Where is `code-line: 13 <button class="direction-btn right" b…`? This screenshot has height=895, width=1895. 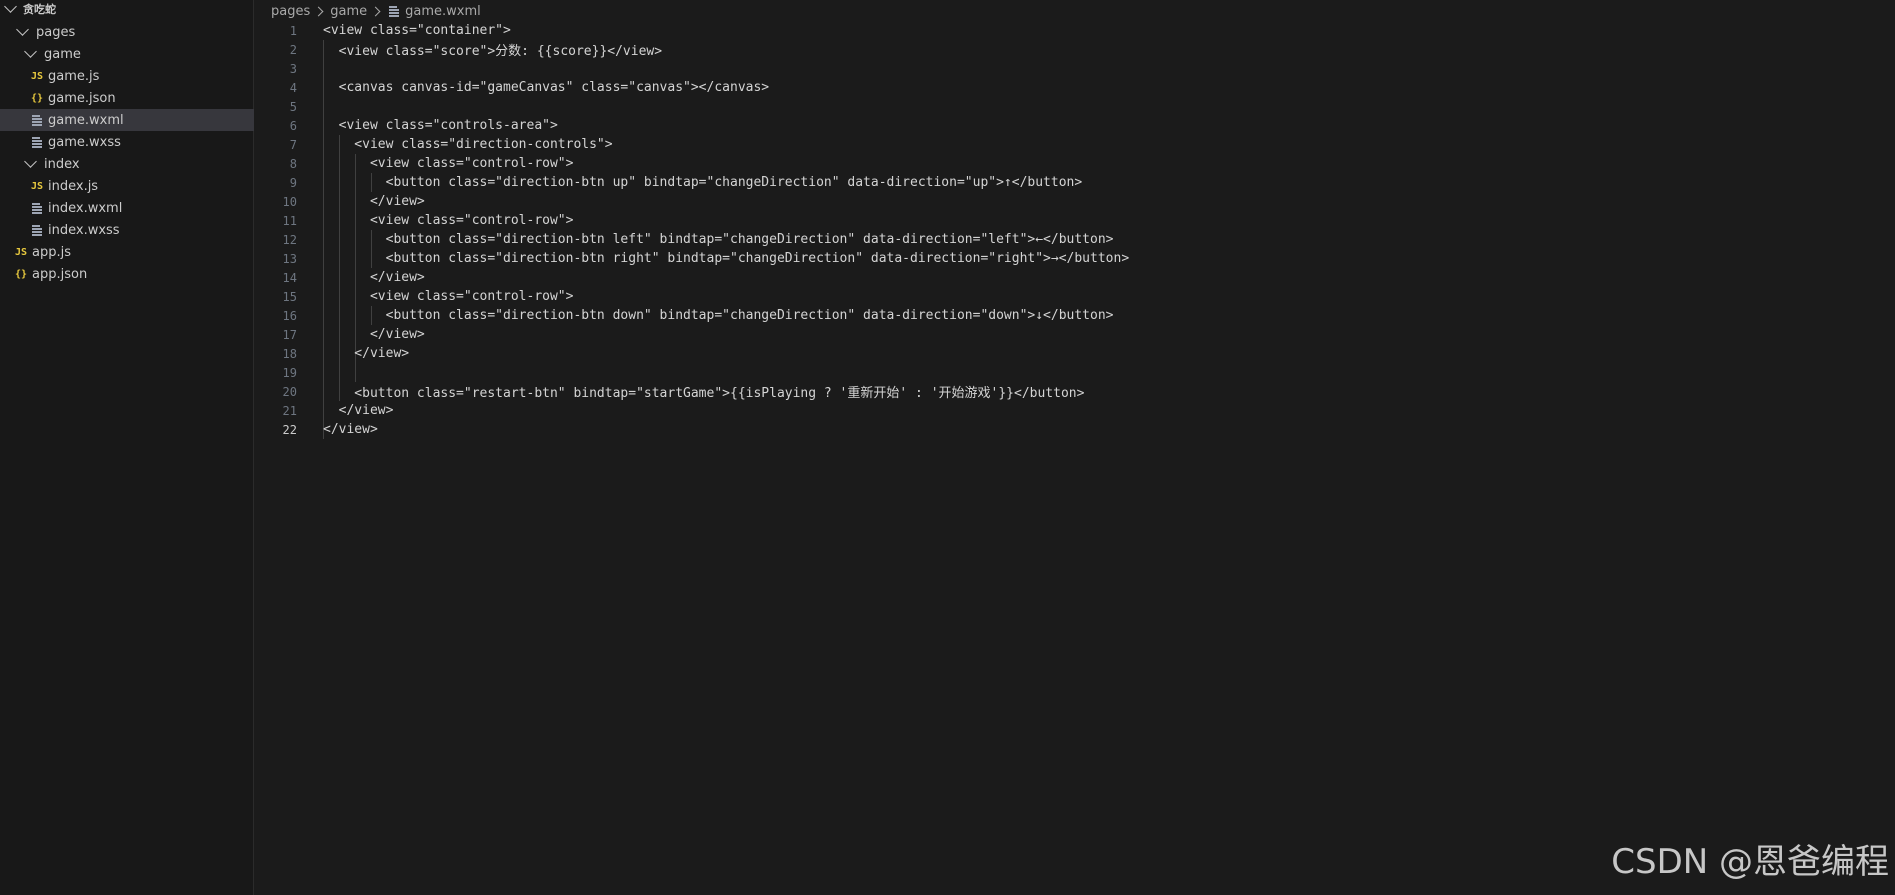 code-line: 13 <button class="direction-btn right" b… is located at coordinates (1055, 258).